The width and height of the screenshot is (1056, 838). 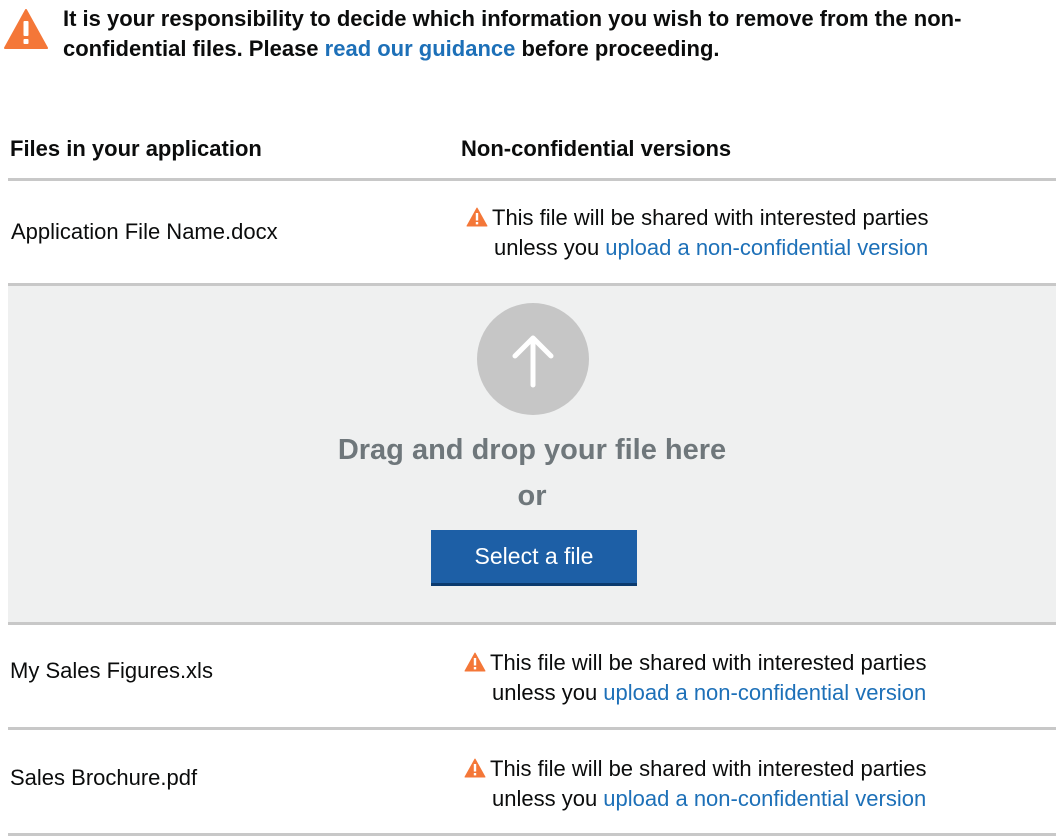 What do you see at coordinates (26, 29) in the screenshot?
I see `warning-triangle-icon` at bounding box center [26, 29].